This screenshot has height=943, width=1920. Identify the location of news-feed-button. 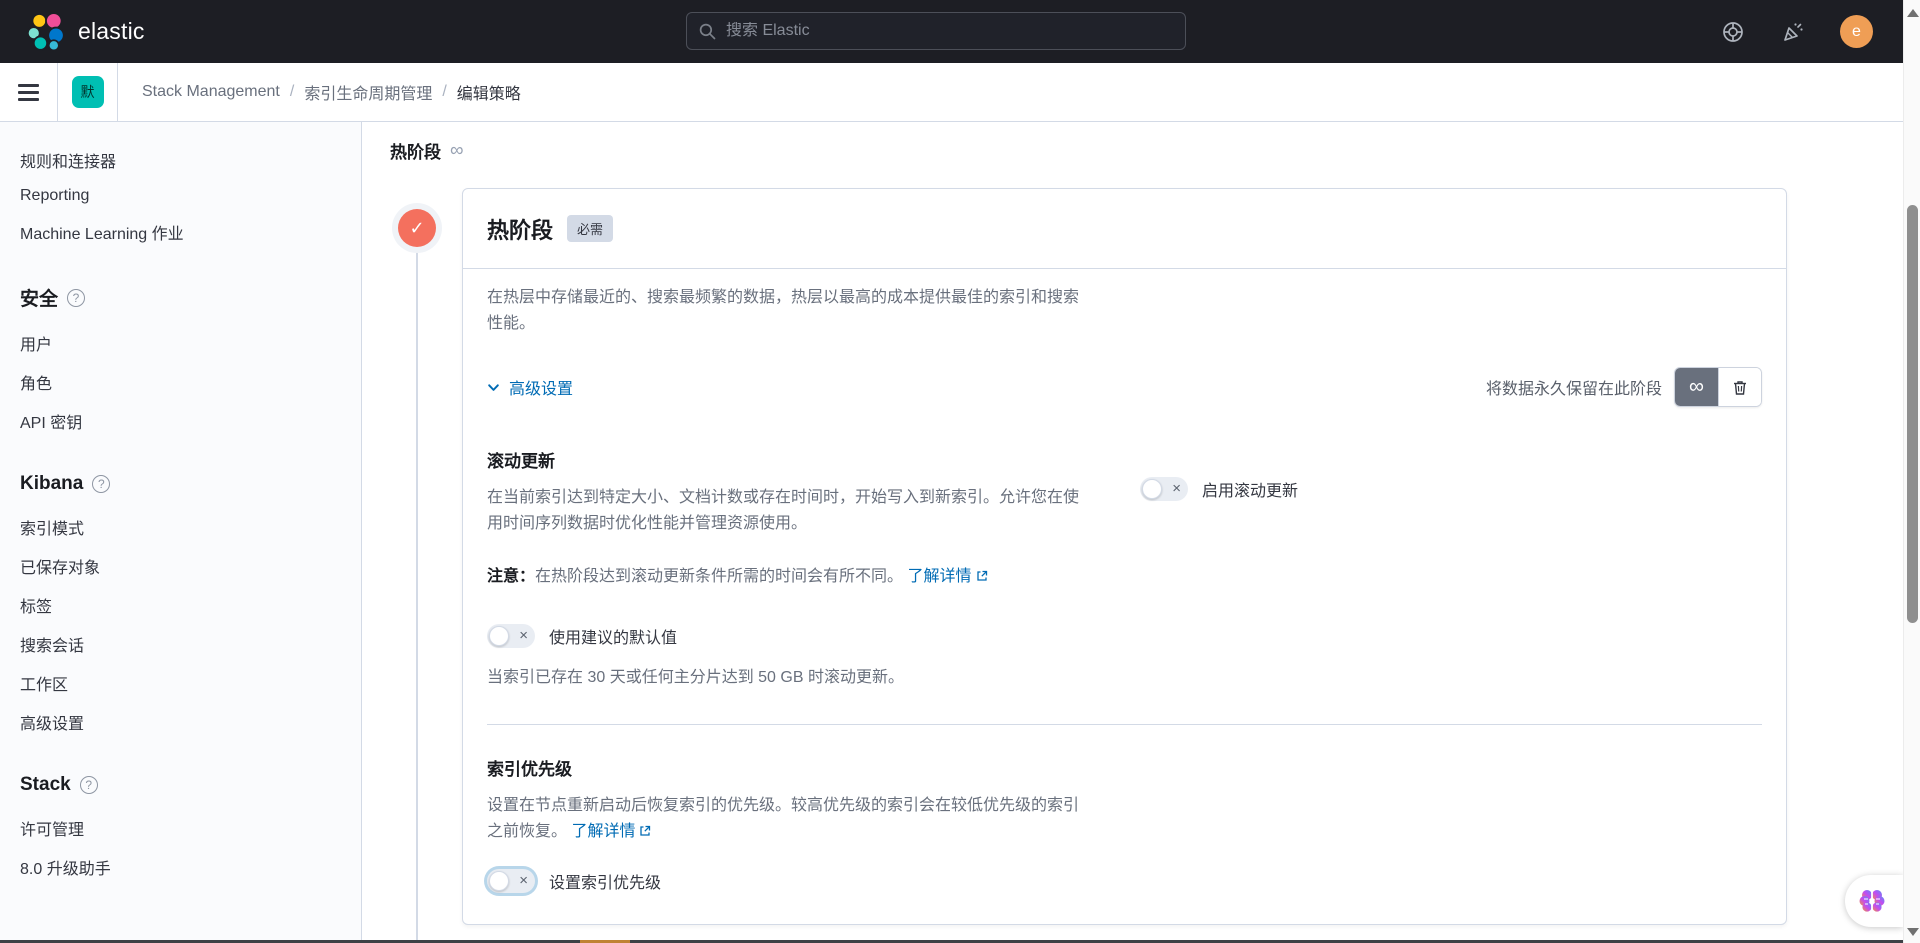
(1793, 32).